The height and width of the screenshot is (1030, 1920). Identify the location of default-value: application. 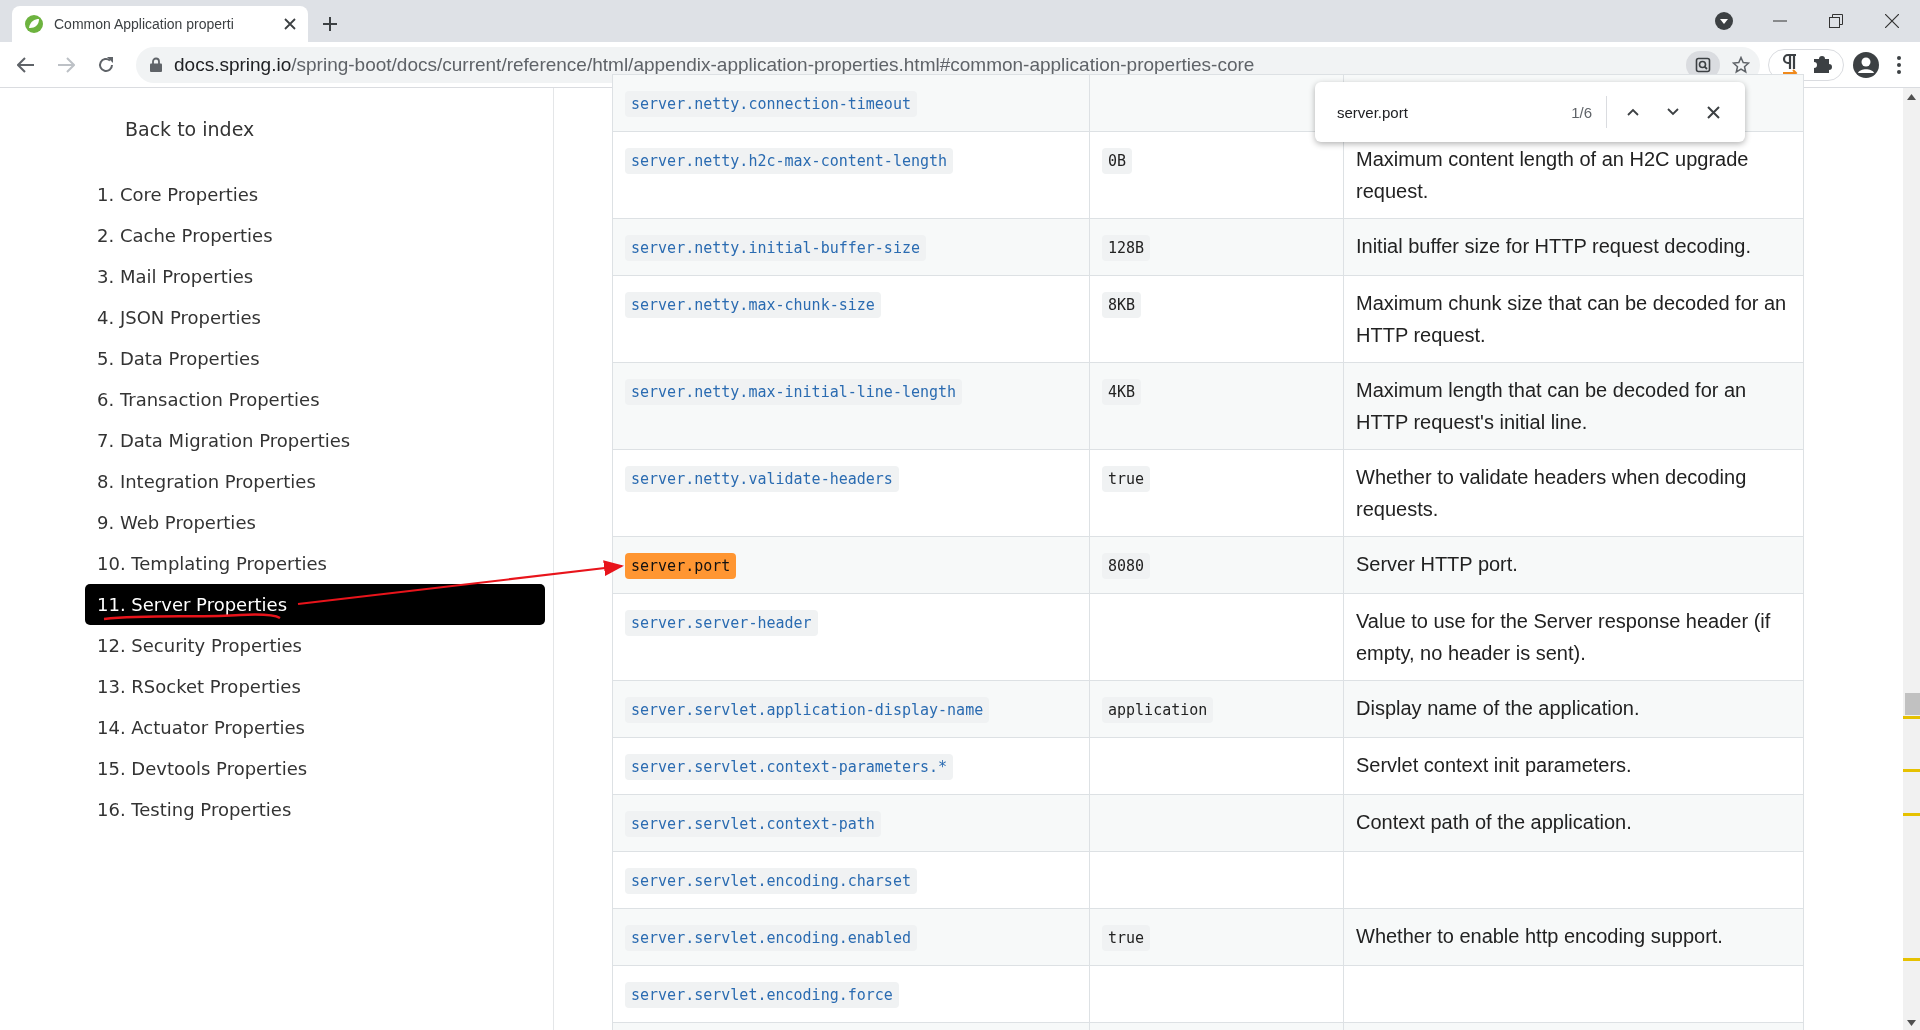
(1158, 710).